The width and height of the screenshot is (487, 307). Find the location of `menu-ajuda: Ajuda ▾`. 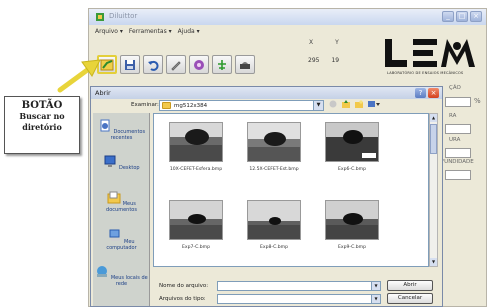

menu-ajuda: Ajuda ▾ is located at coordinates (189, 31).